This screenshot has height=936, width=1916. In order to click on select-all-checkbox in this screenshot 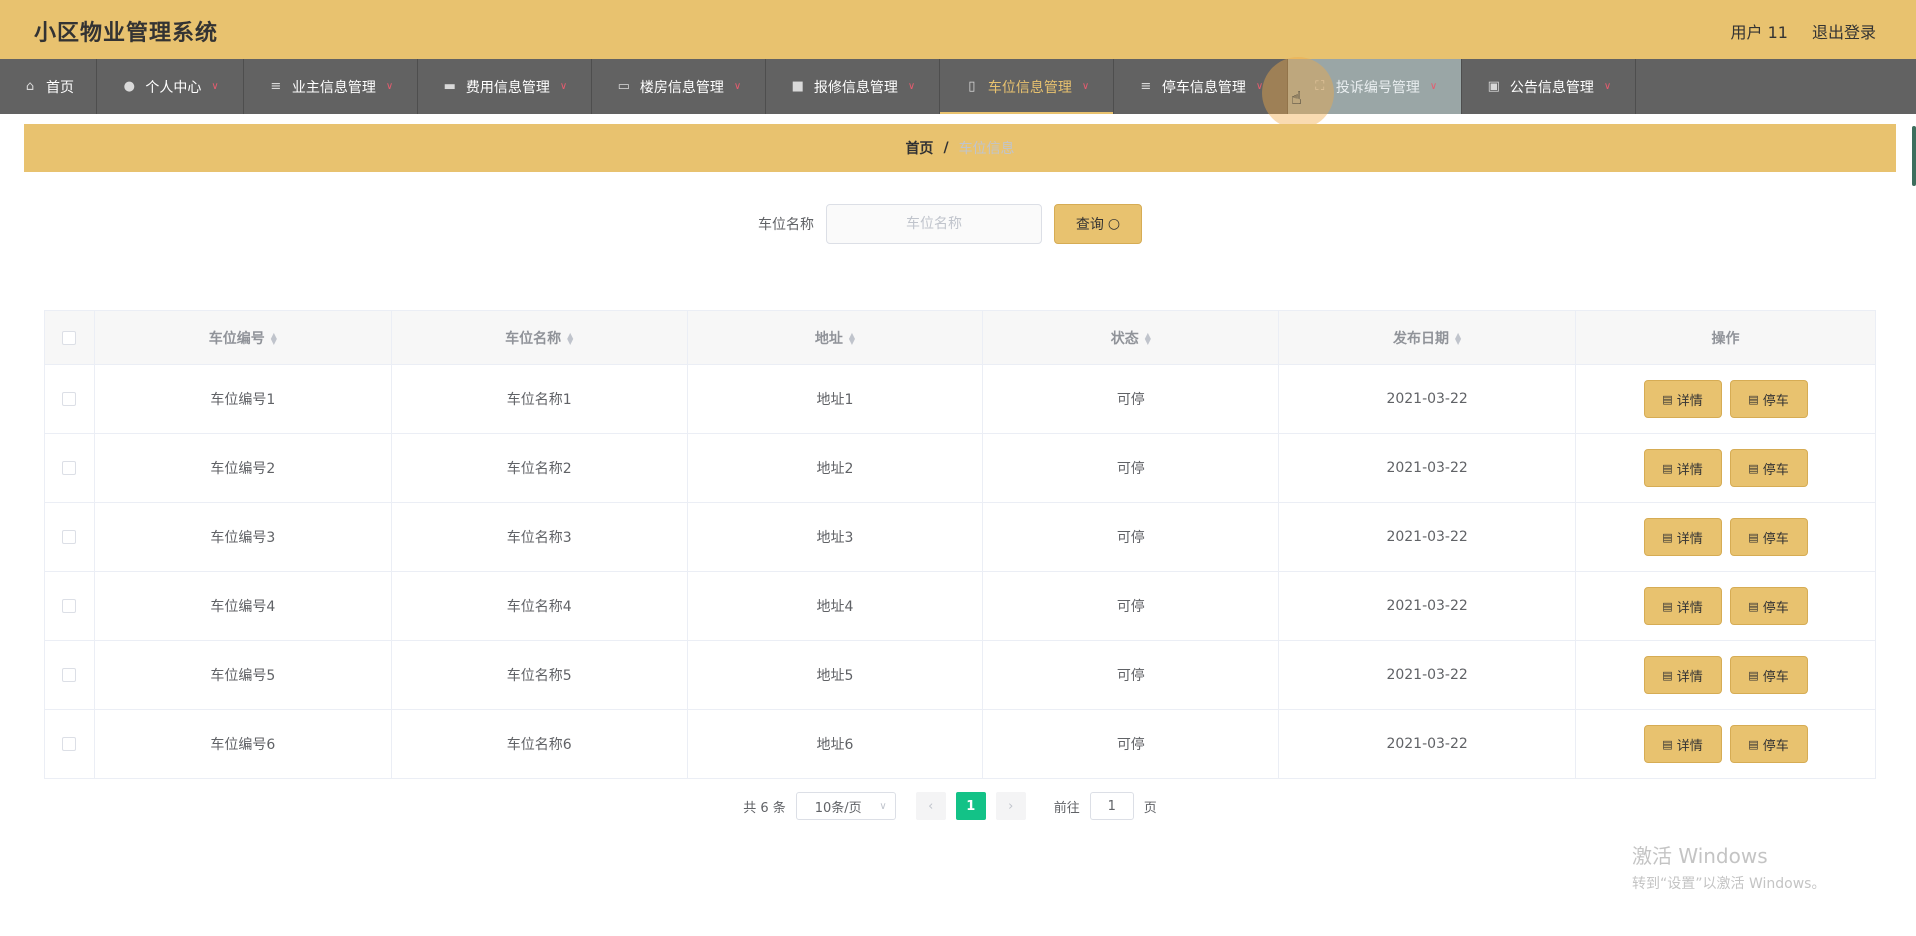, I will do `click(69, 337)`.